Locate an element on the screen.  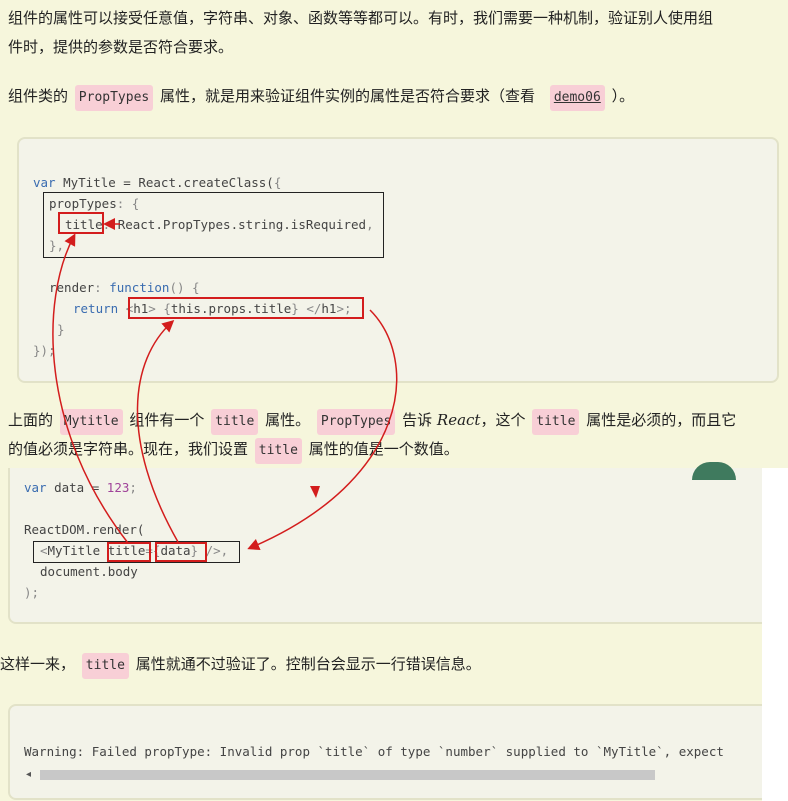
code-line: var data = 123; is located at coordinates (80, 488).